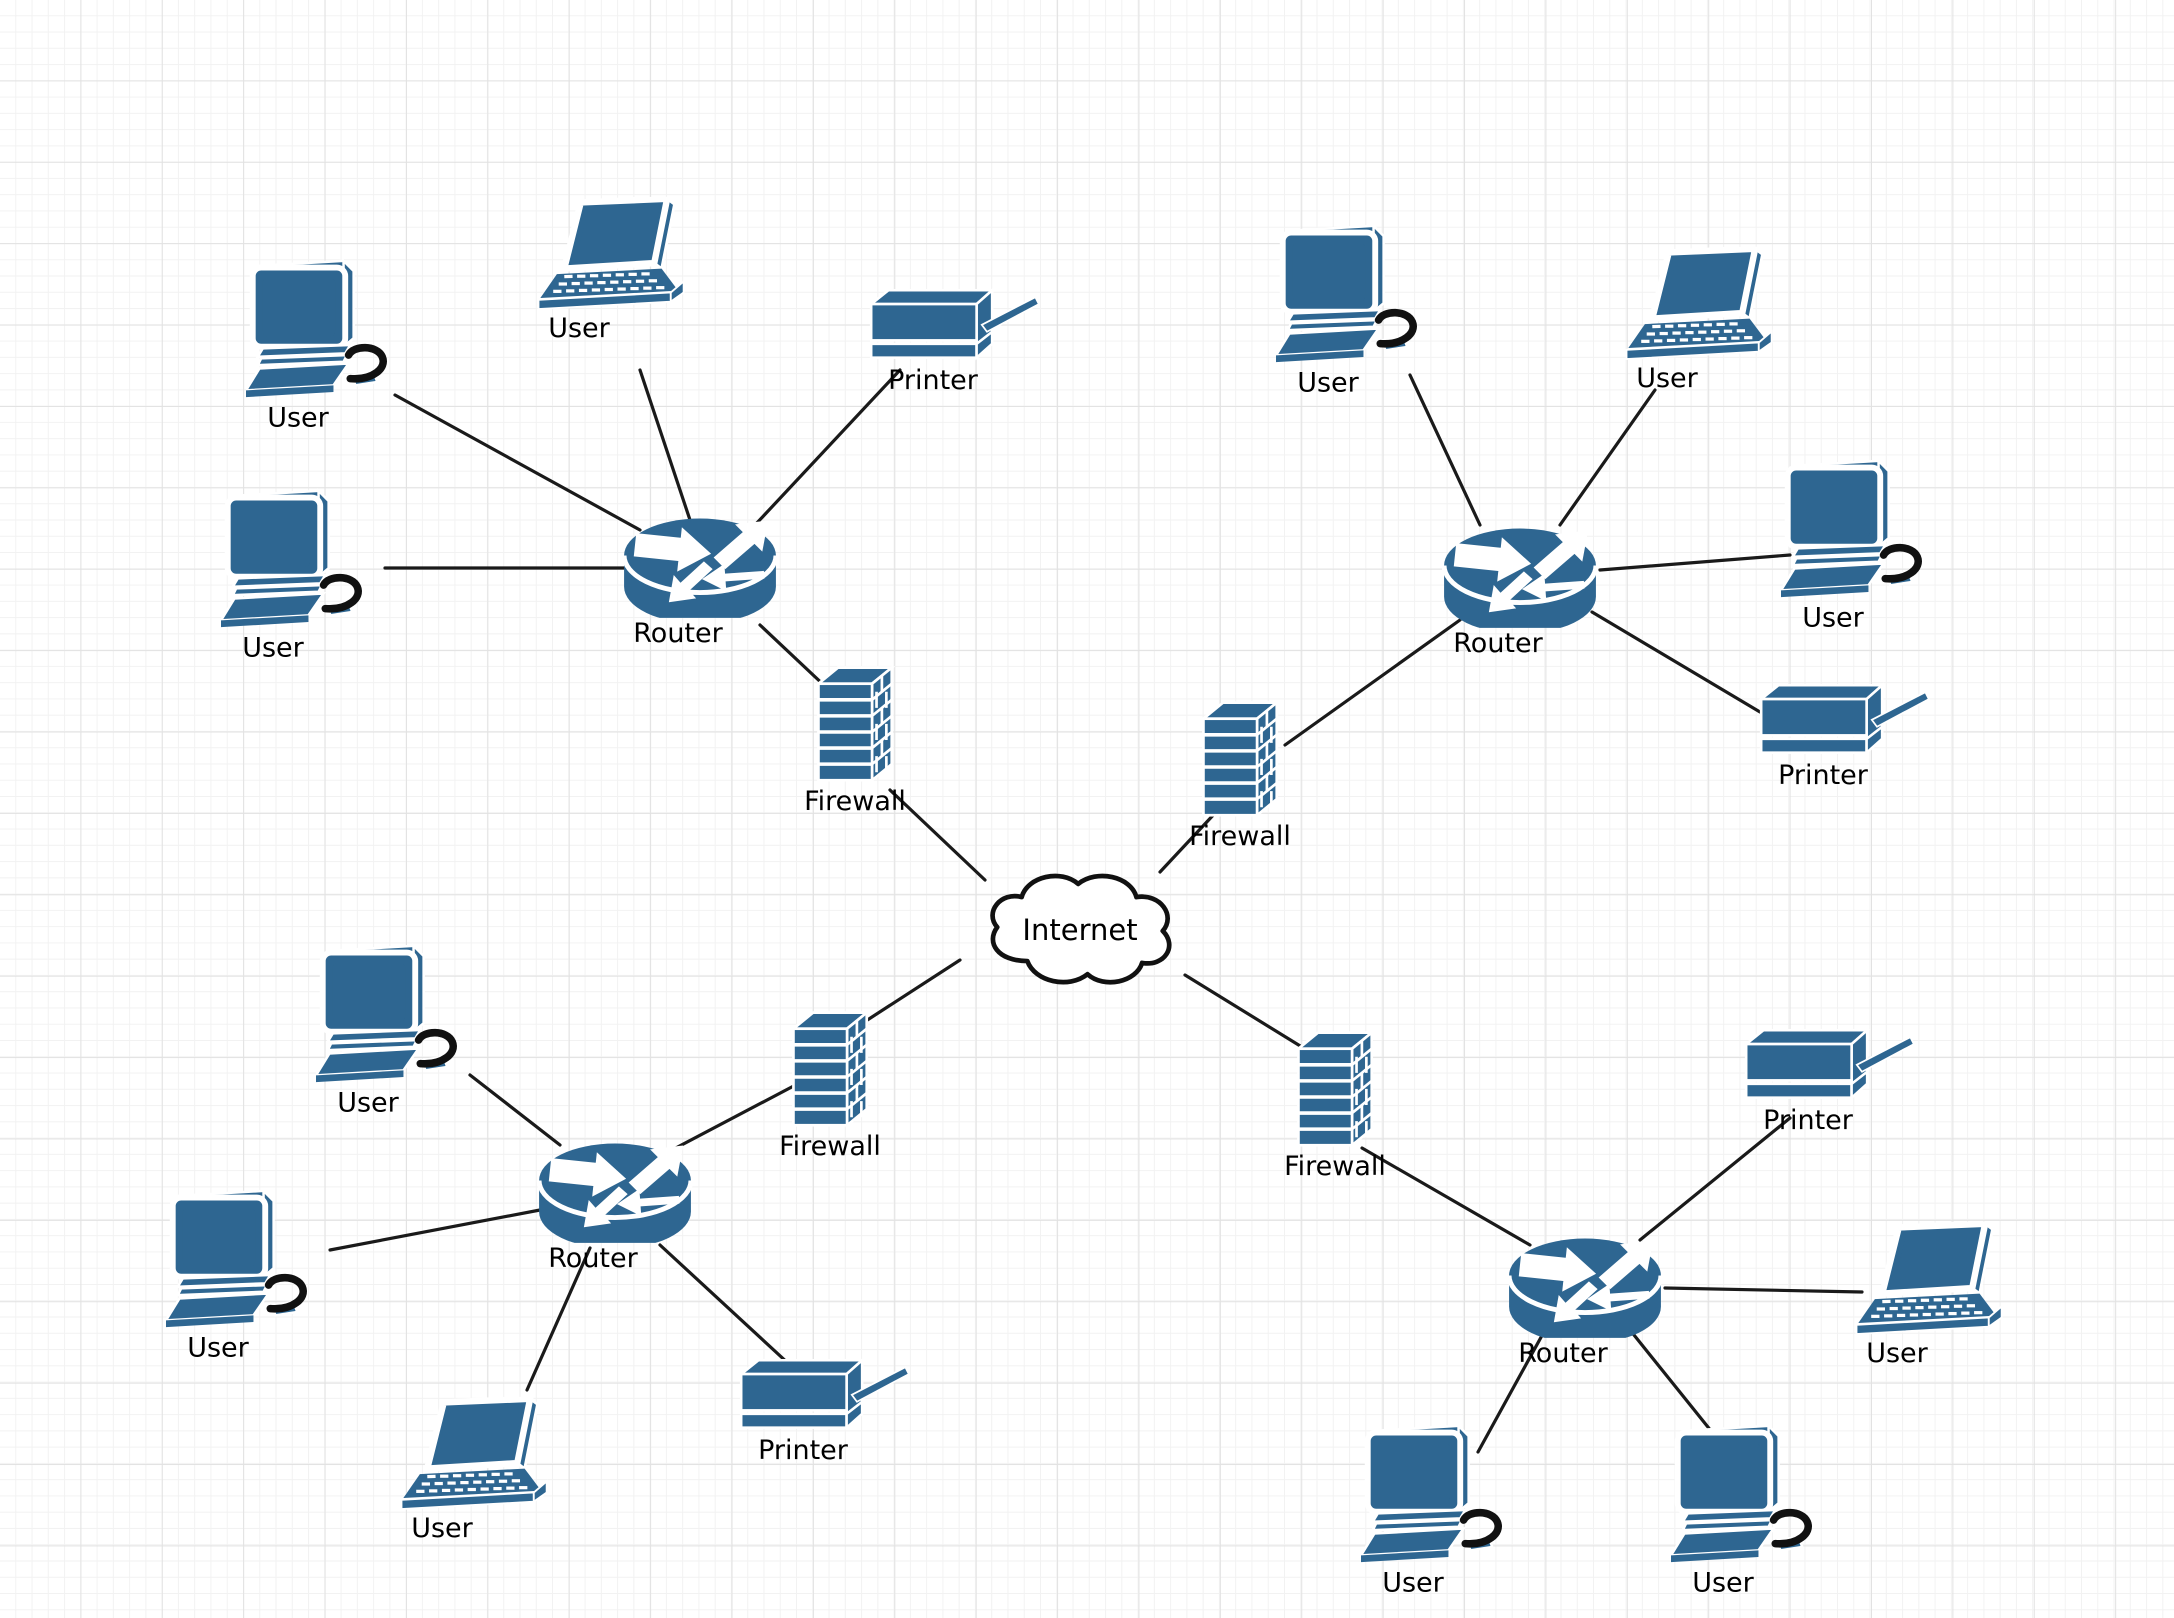  I want to click on node-printer-r2-prn1: Printer, so click(1845, 735).